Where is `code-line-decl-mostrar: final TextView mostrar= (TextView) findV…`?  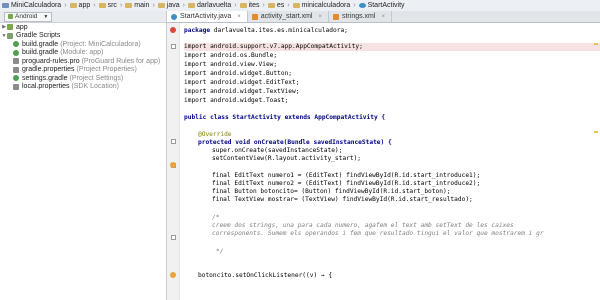 code-line-decl-mostrar: final TextView mostrar= (TextView) findV… is located at coordinates (342, 199).